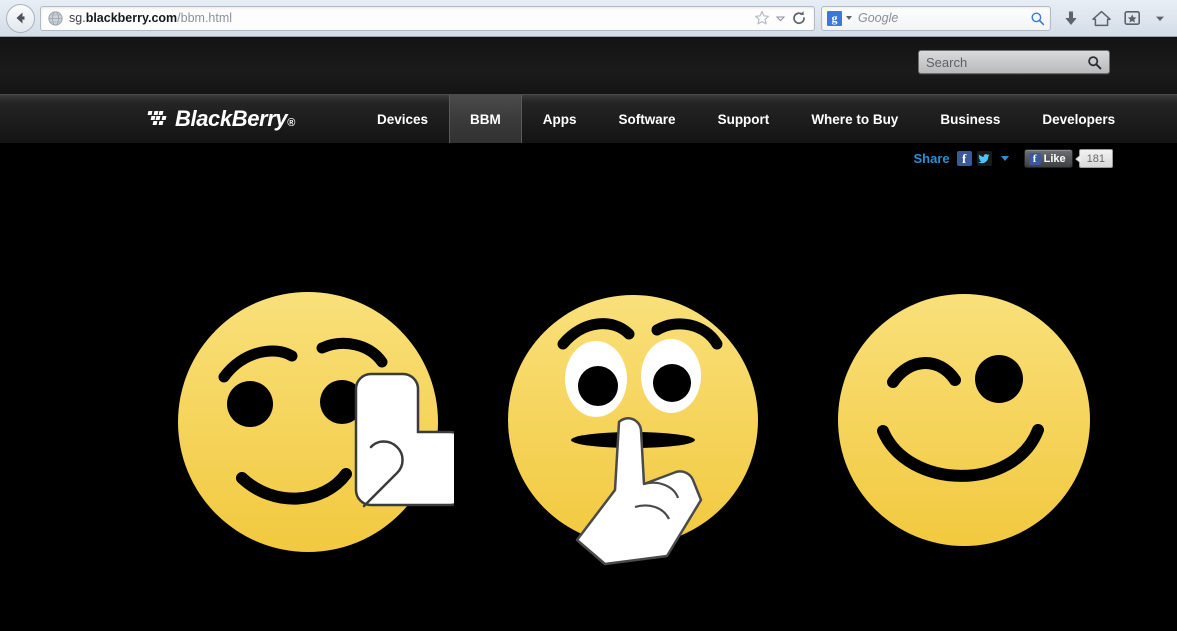 The height and width of the screenshot is (631, 1177). Describe the element at coordinates (834, 18) in the screenshot. I see `google-icon: g` at that location.